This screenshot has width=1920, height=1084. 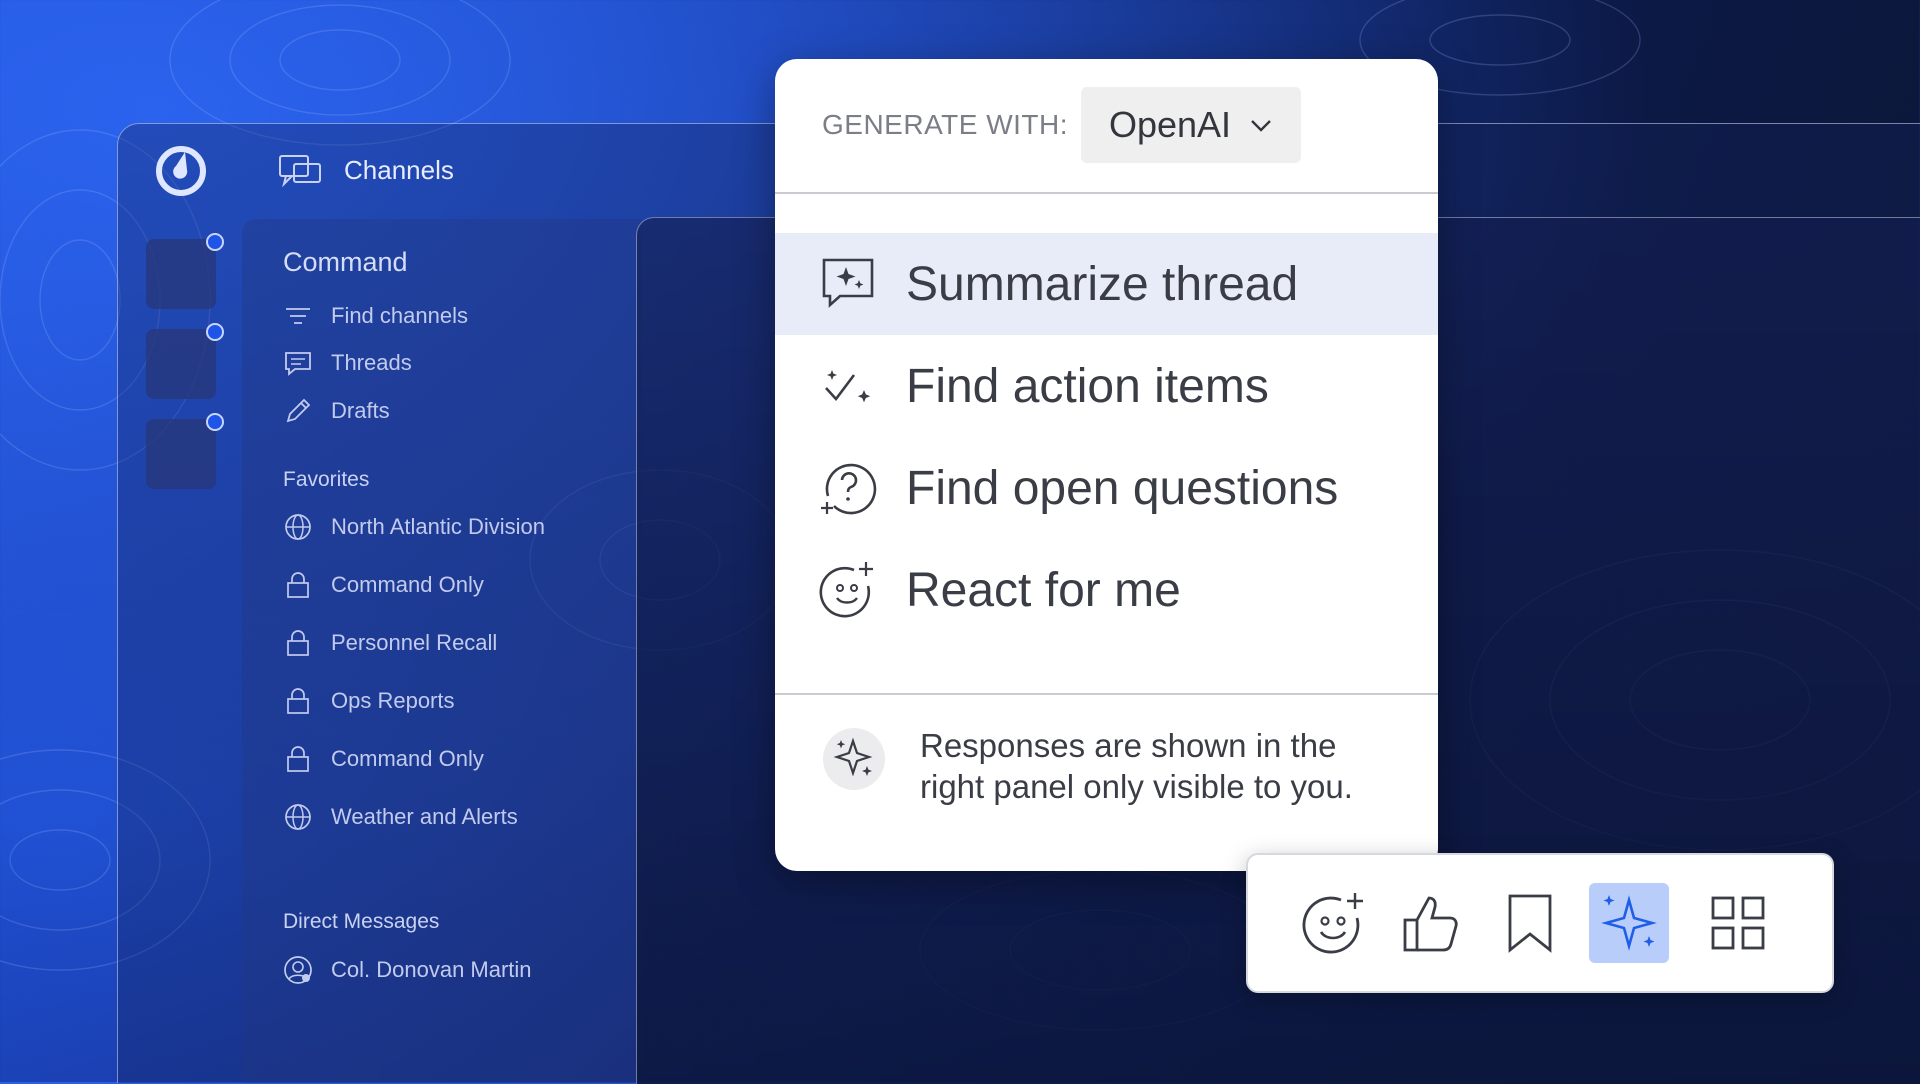 I want to click on menu-item-summarize-thread: Summarize thread, so click(x=1106, y=284).